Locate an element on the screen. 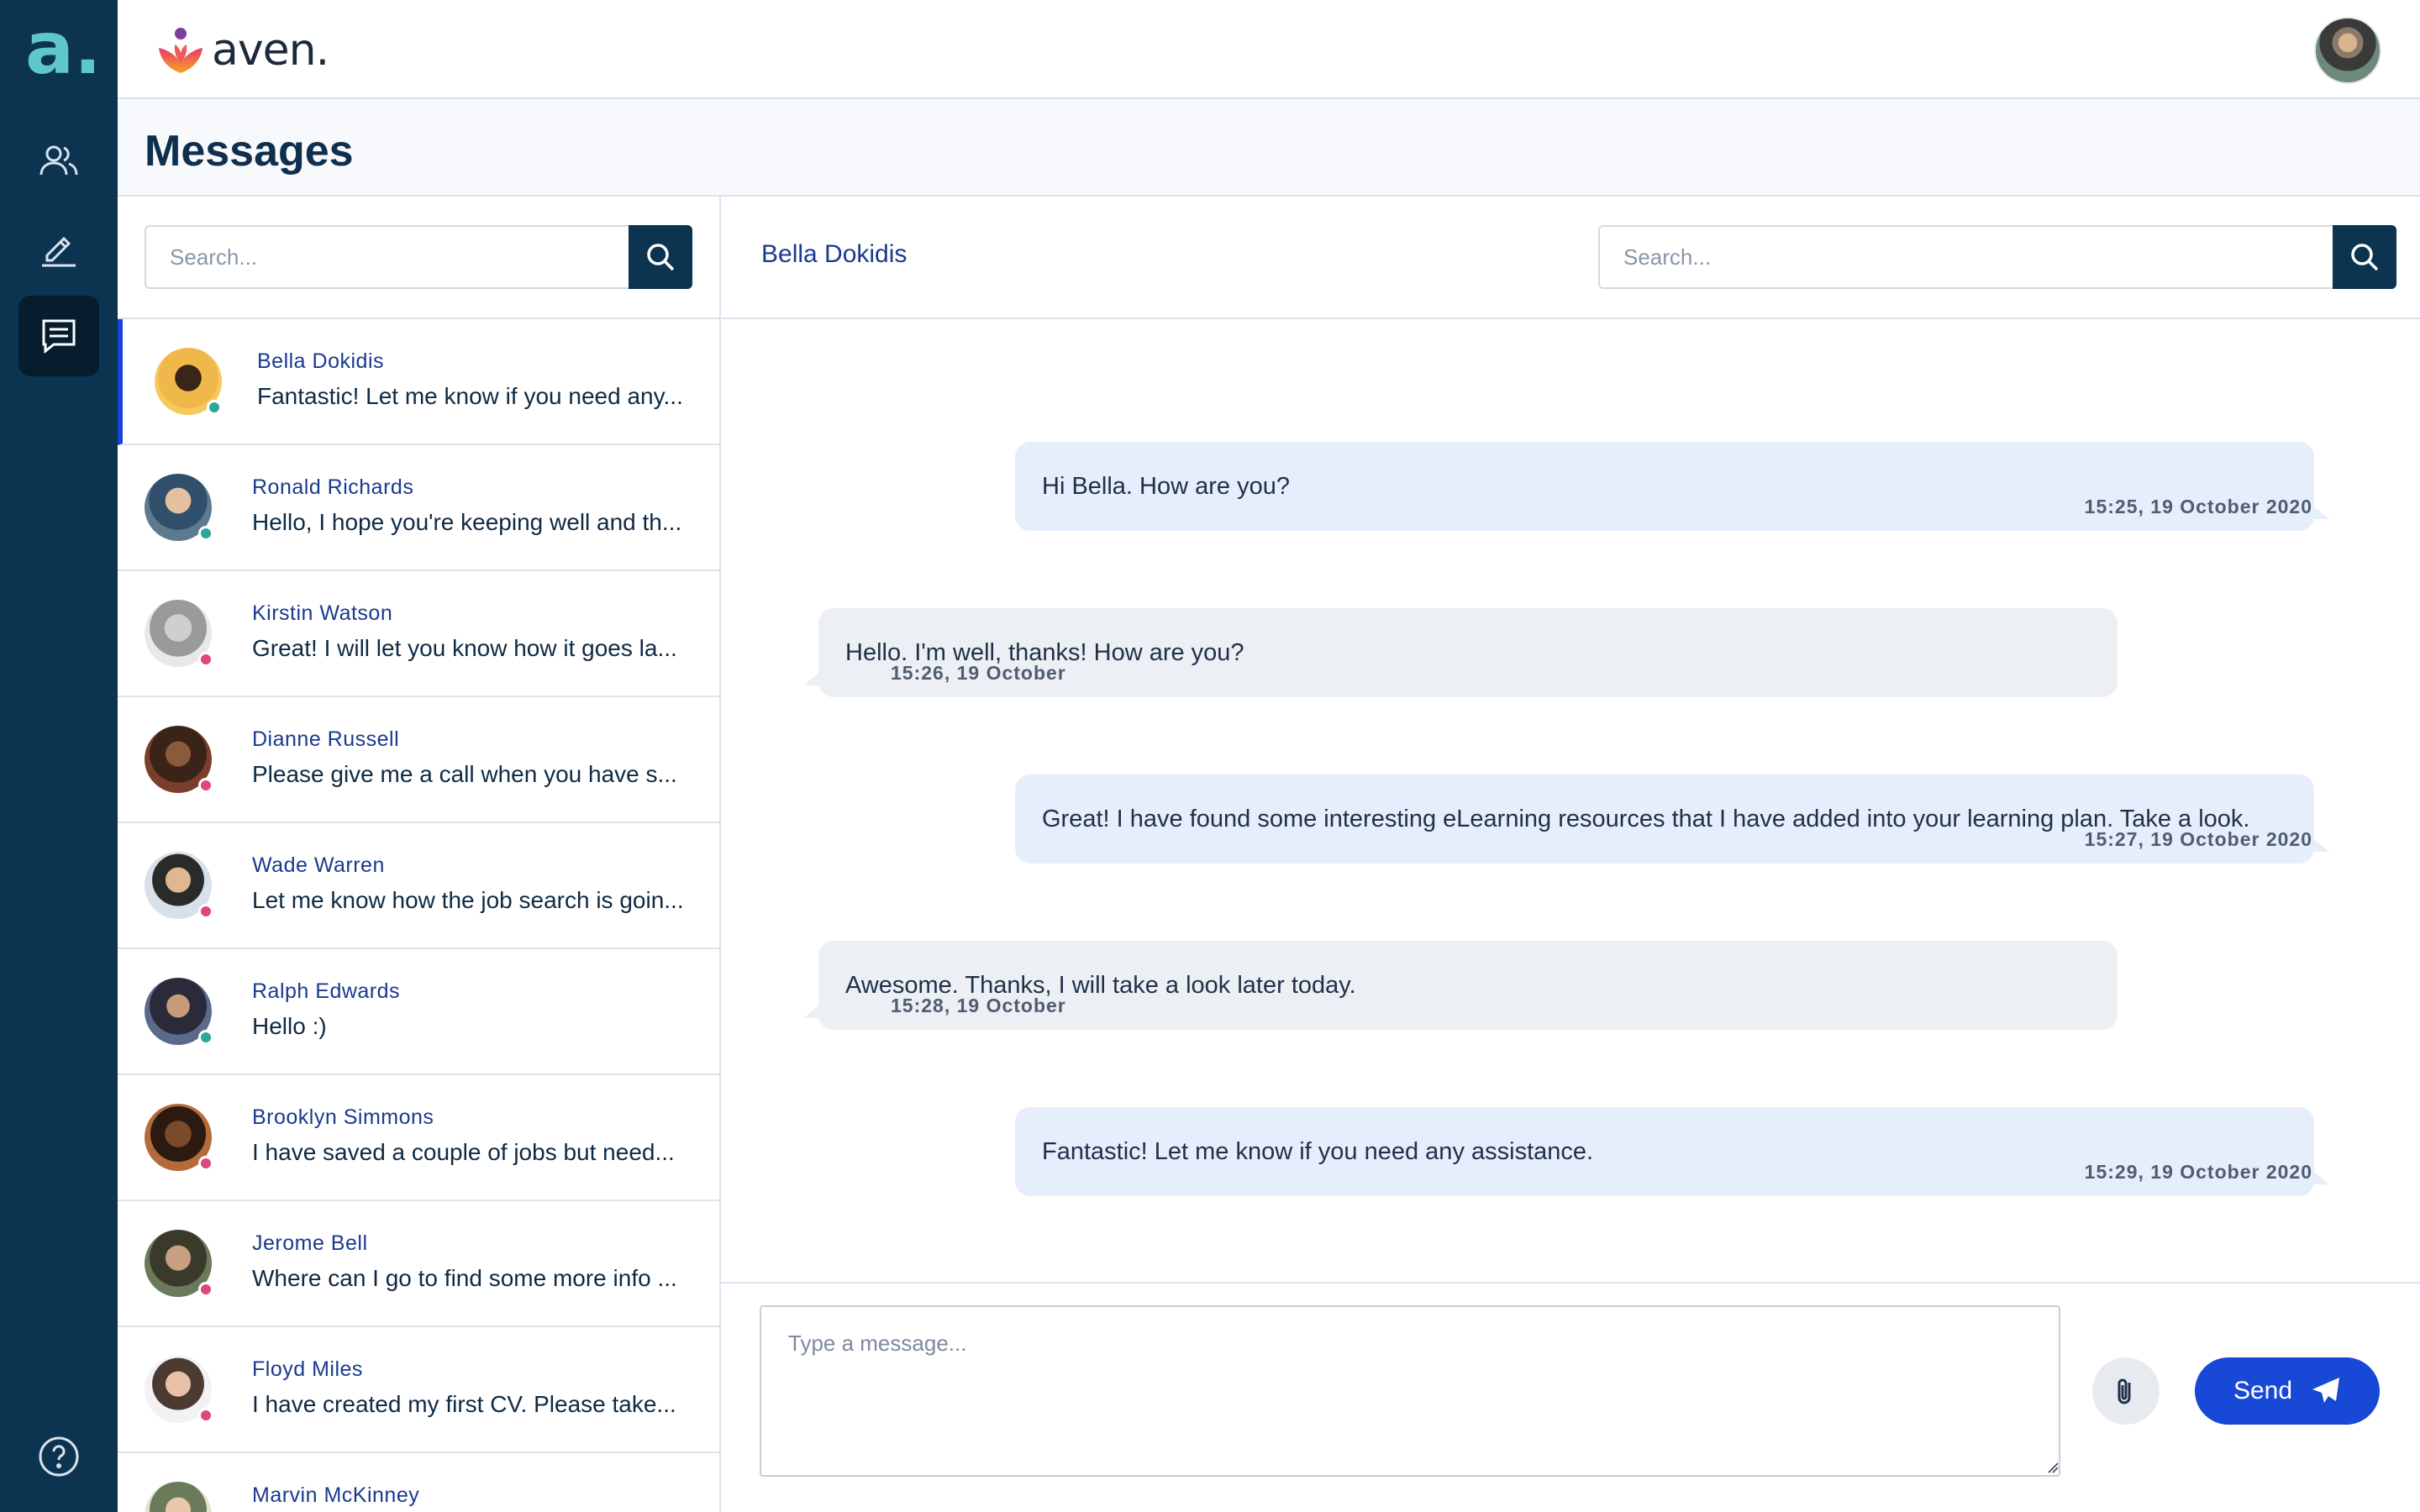 The height and width of the screenshot is (1512, 2420). contact-name: Ralph Edwards is located at coordinates (326, 991).